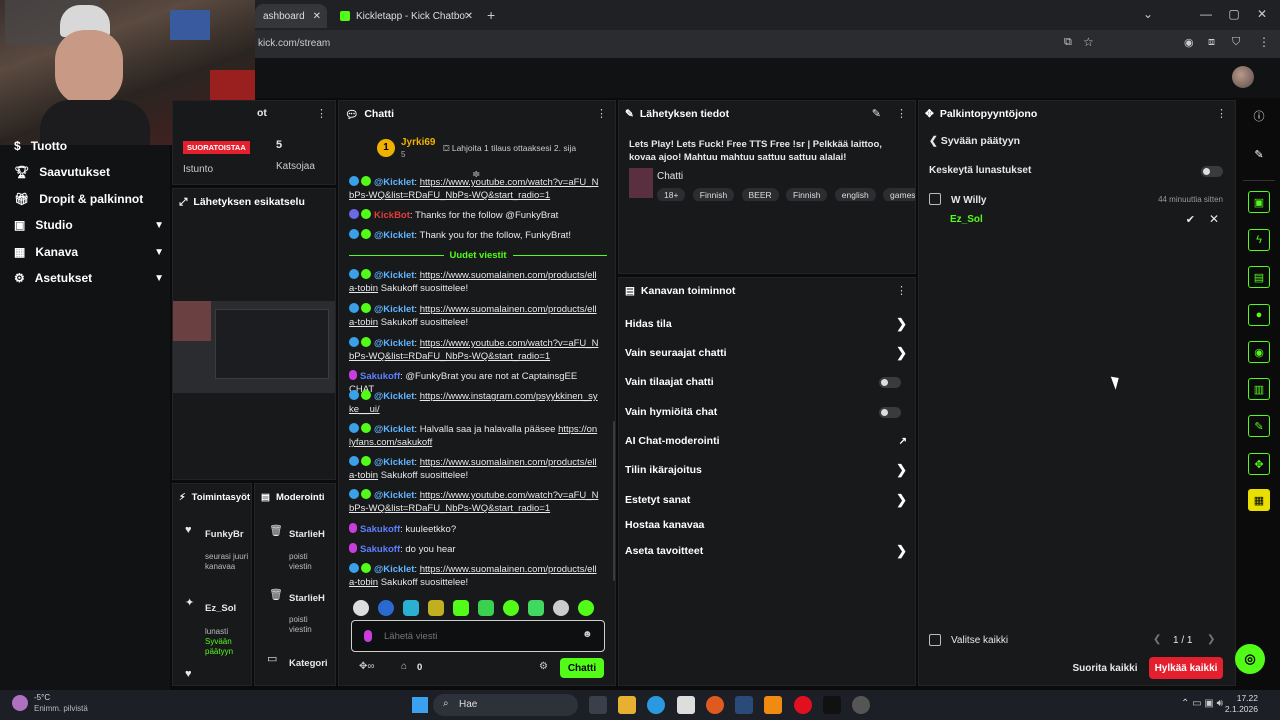 Image resolution: width=1280 pixels, height=720 pixels. Describe the element at coordinates (773, 705) in the screenshot. I see `vlc-icon` at that location.